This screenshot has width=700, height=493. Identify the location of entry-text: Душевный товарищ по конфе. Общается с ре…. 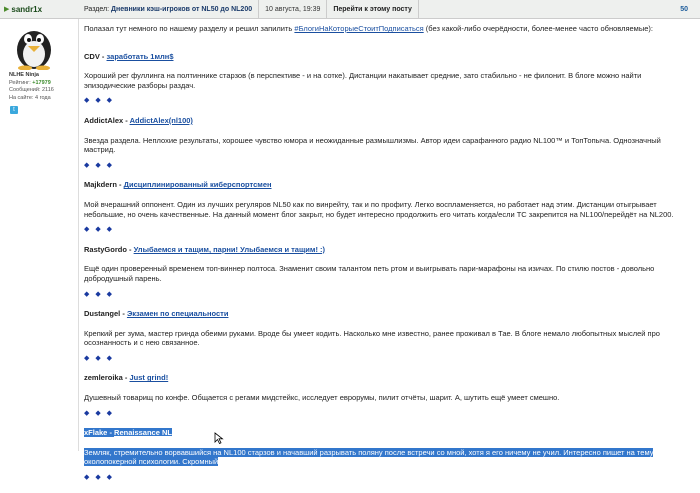
(322, 398).